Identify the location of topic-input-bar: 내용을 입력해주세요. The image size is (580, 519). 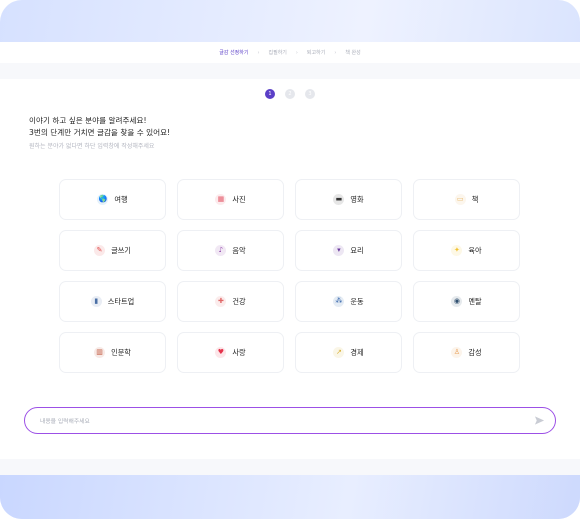
(290, 420).